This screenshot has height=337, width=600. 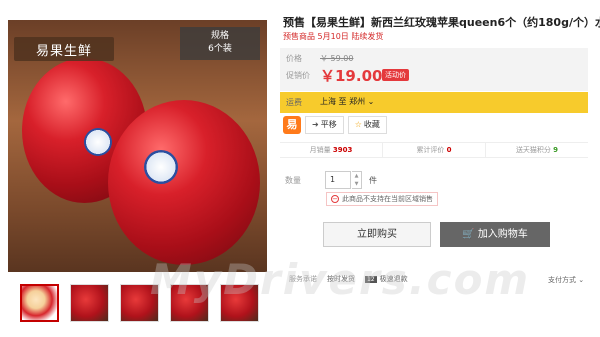 What do you see at coordinates (335, 199) in the screenshot?
I see `minus-circle-icon: −` at bounding box center [335, 199].